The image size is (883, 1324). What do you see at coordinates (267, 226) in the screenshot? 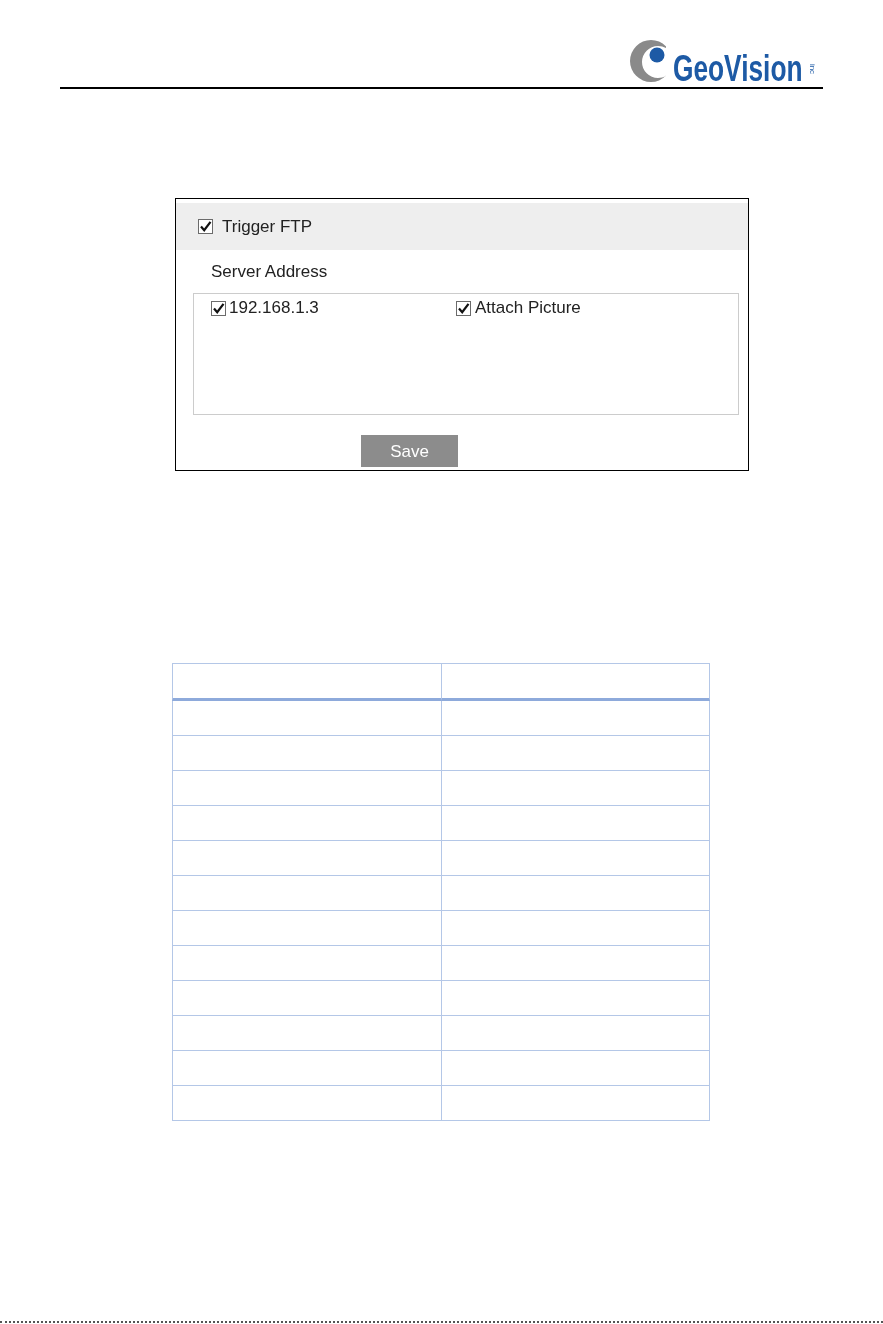
I see `trigger-label: Trigger FTP` at bounding box center [267, 226].